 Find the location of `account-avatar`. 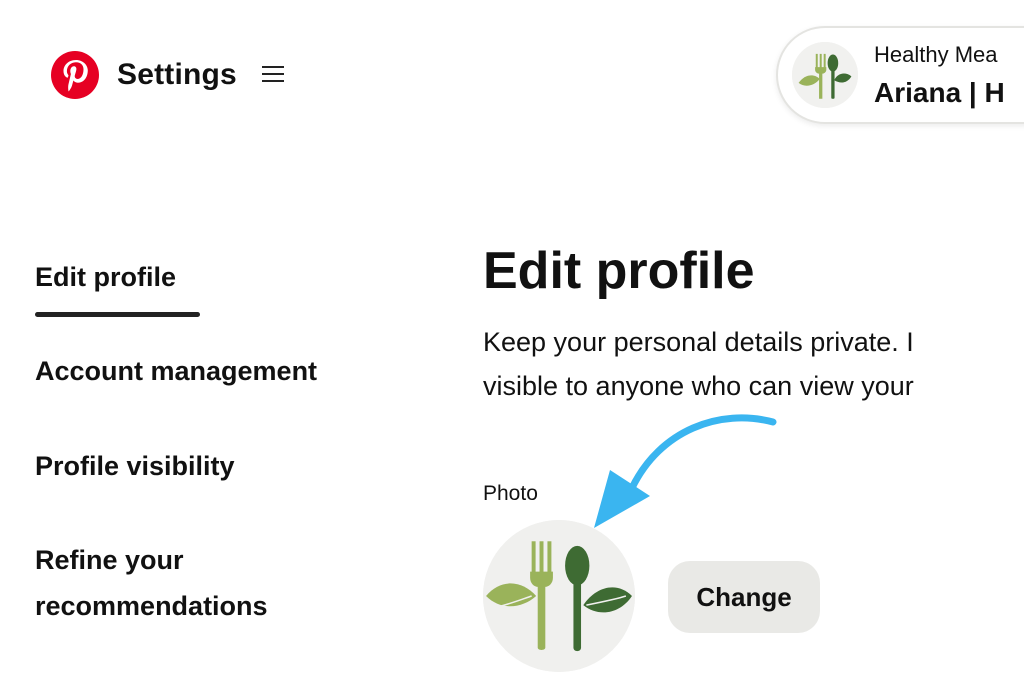

account-avatar is located at coordinates (825, 75).